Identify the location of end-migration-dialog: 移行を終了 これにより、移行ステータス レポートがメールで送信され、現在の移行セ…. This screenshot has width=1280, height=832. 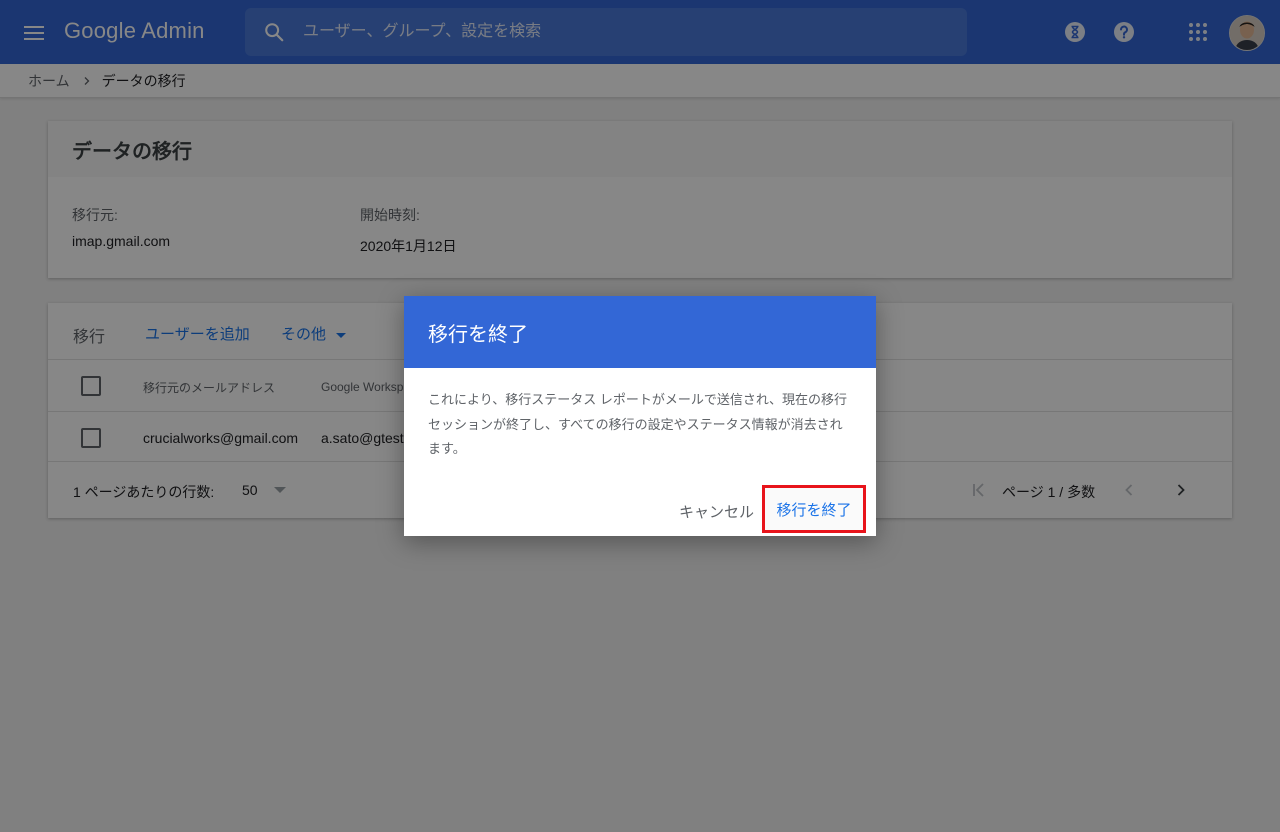
(640, 416).